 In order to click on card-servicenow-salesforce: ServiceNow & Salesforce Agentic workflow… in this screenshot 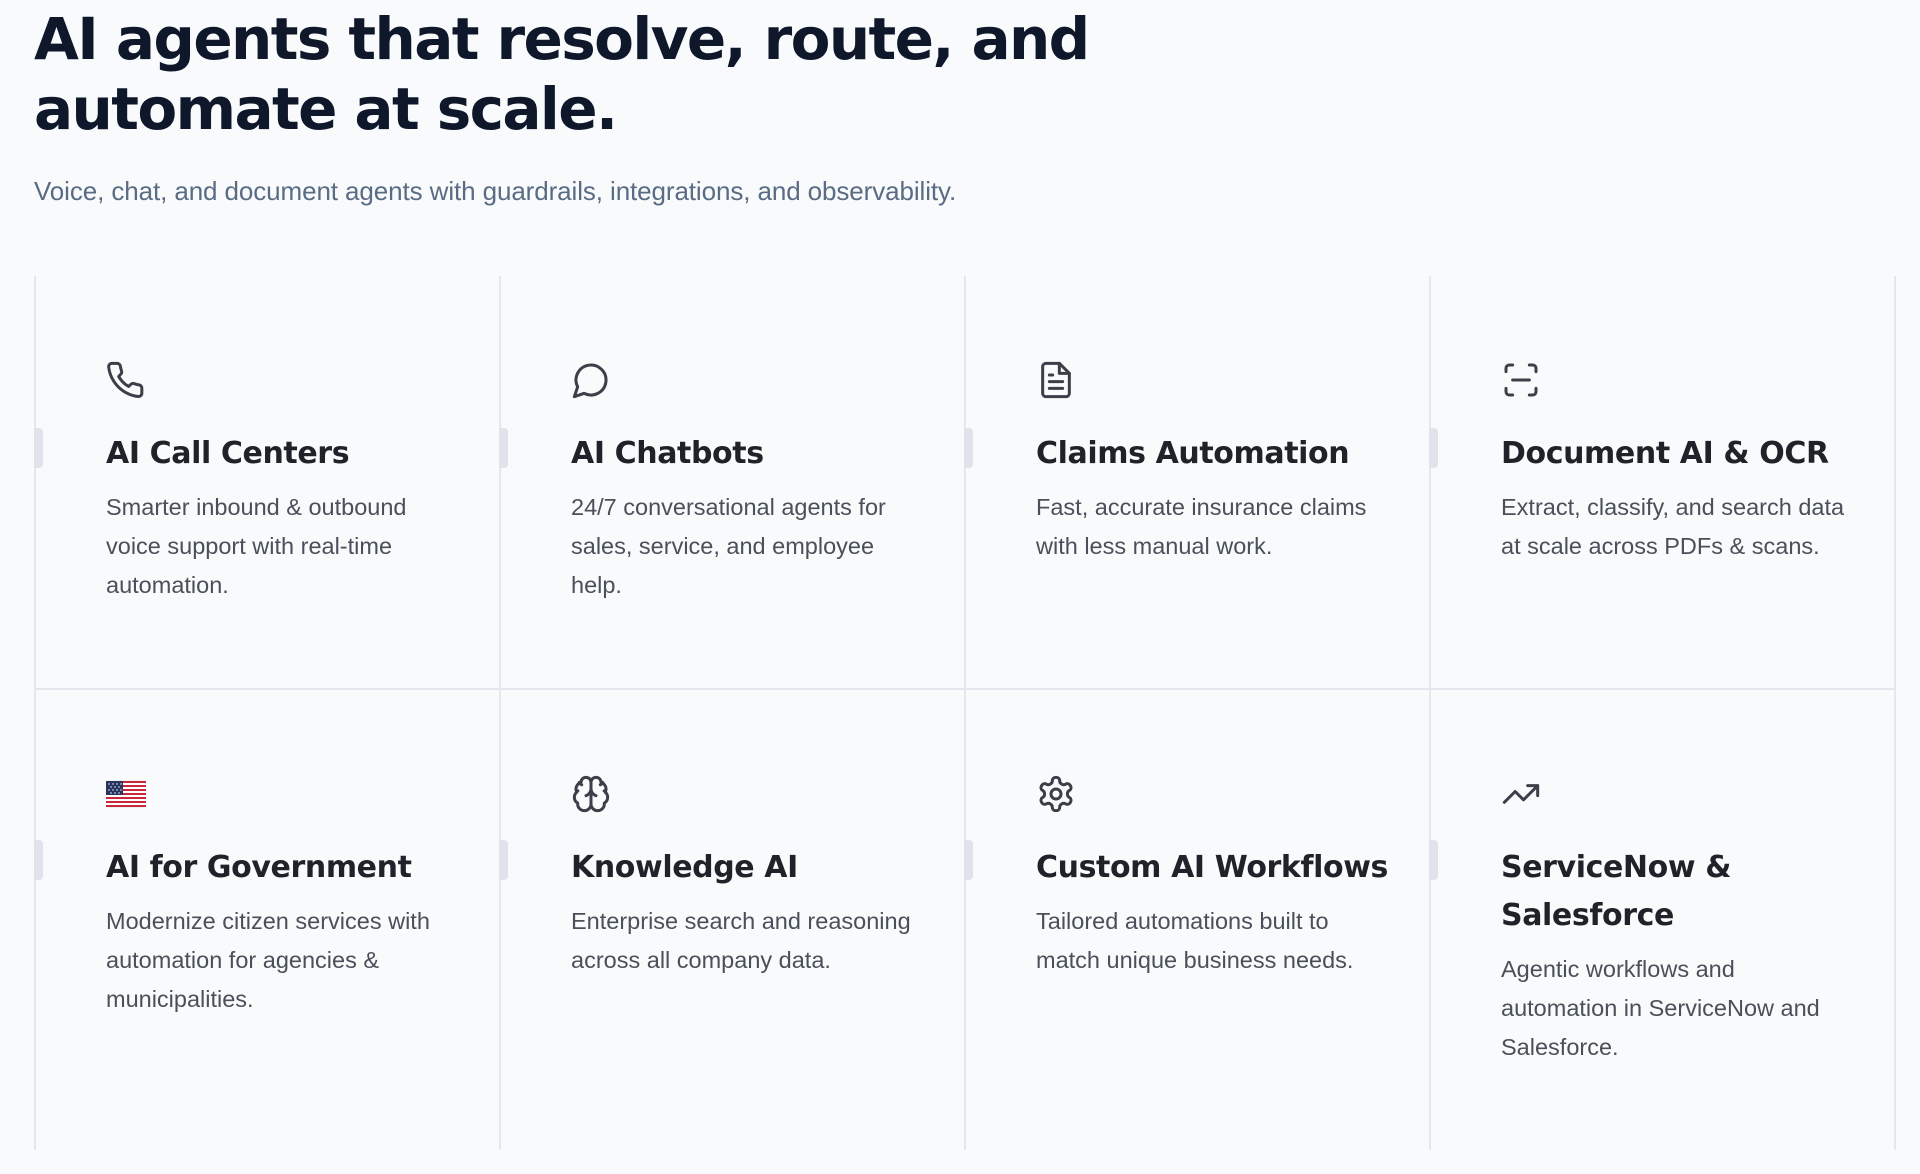, I will do `click(1662, 920)`.